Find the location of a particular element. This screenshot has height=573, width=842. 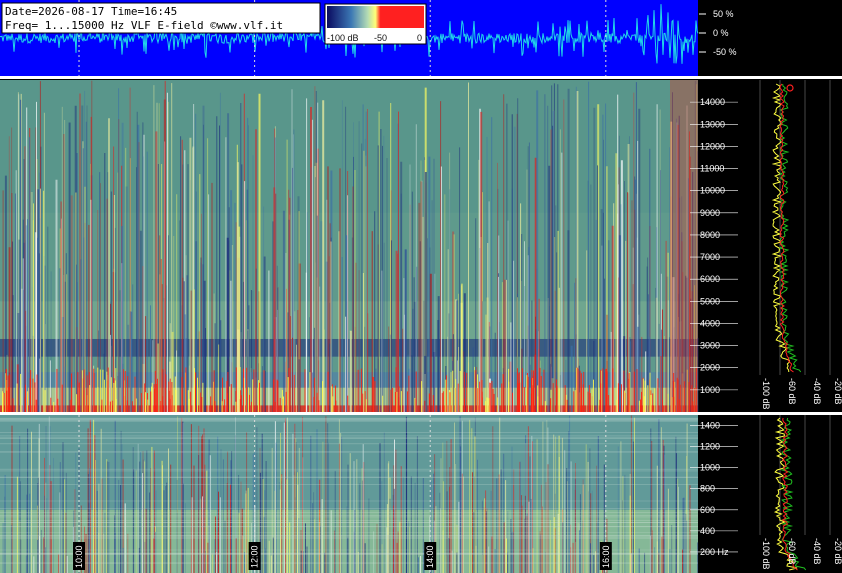

time-label: 12:00 is located at coordinates (255, 556).